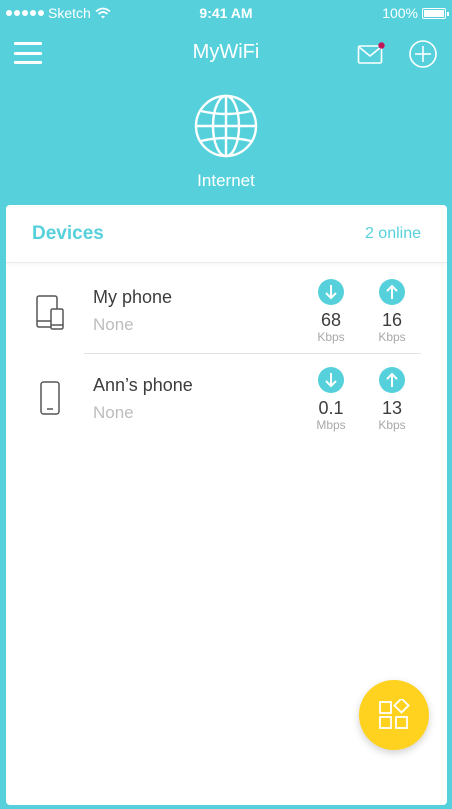 Image resolution: width=452 pixels, height=809 pixels. I want to click on apps-fab-button, so click(394, 715).